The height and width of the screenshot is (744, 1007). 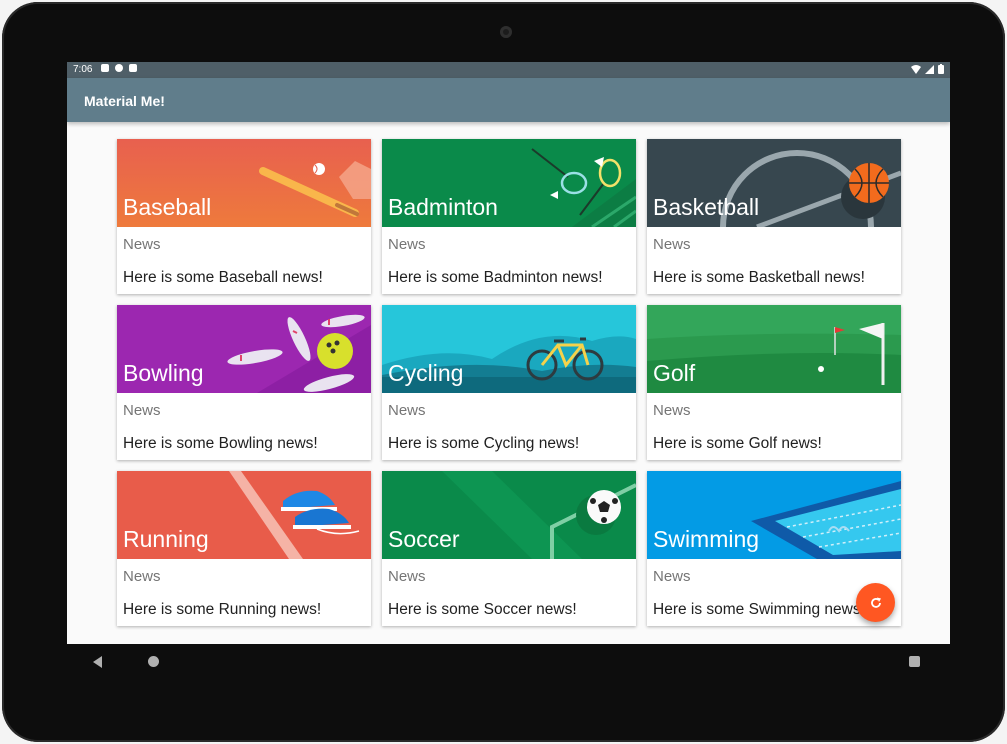 I want to click on system-icons, so click(x=927, y=69).